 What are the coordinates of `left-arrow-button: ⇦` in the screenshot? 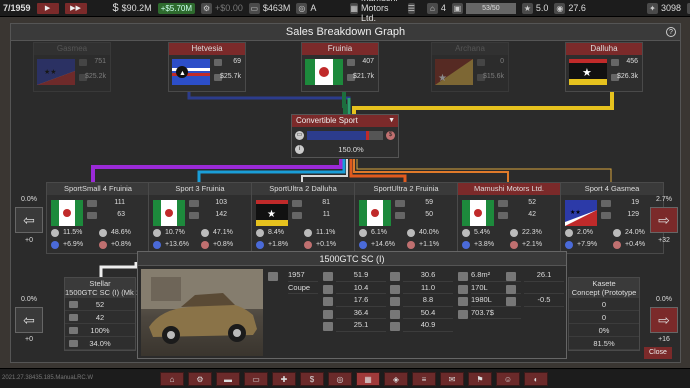 It's located at (29, 220).